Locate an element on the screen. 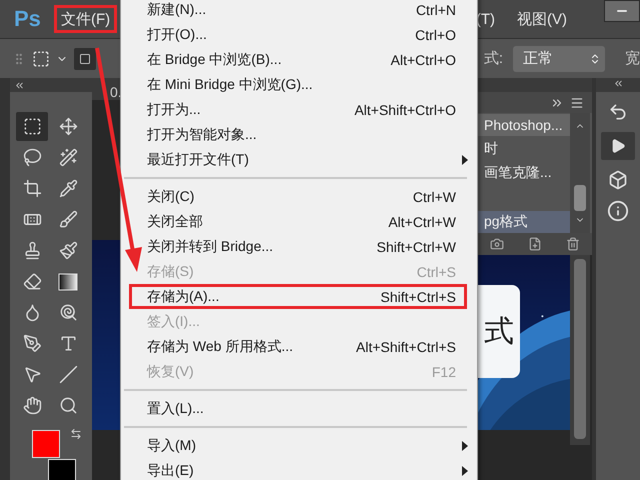  history-item: pg格式 is located at coordinates (524, 222).